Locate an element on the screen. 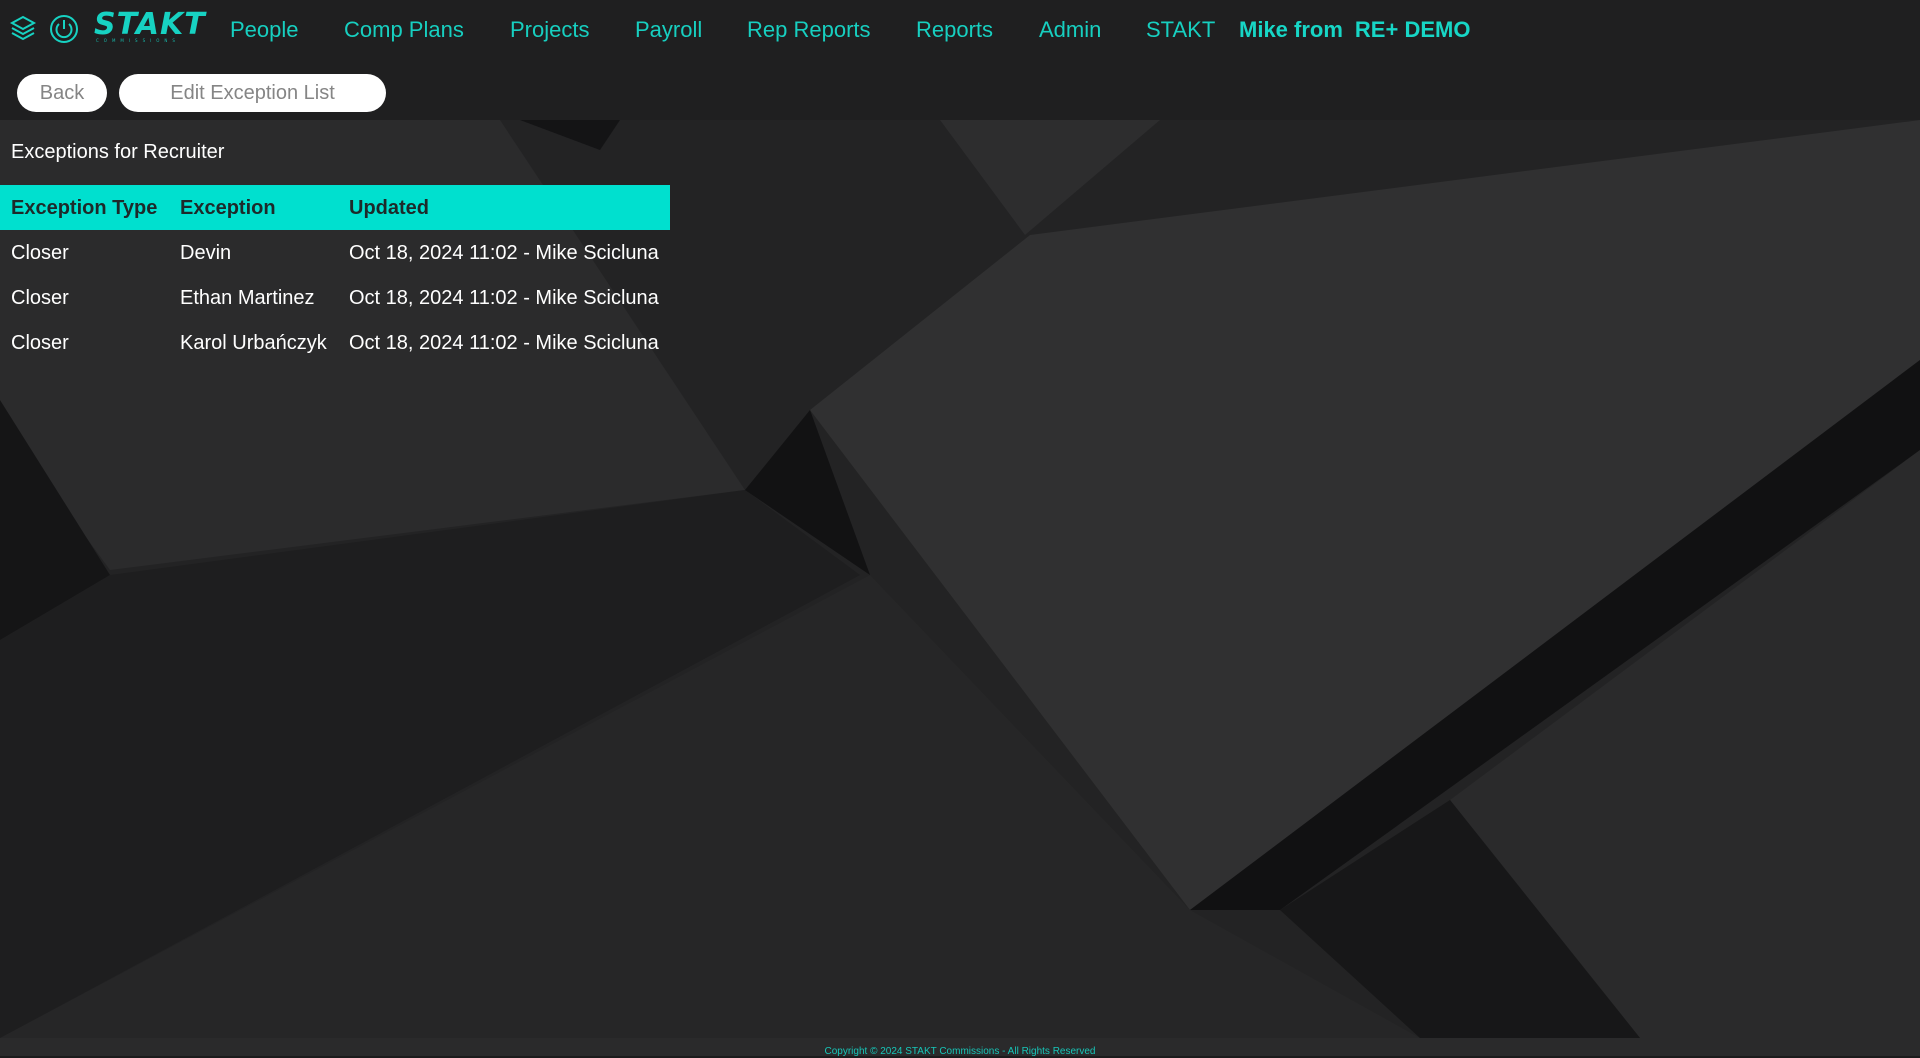  table-header: Exception Type Exception Updated is located at coordinates (335, 207).